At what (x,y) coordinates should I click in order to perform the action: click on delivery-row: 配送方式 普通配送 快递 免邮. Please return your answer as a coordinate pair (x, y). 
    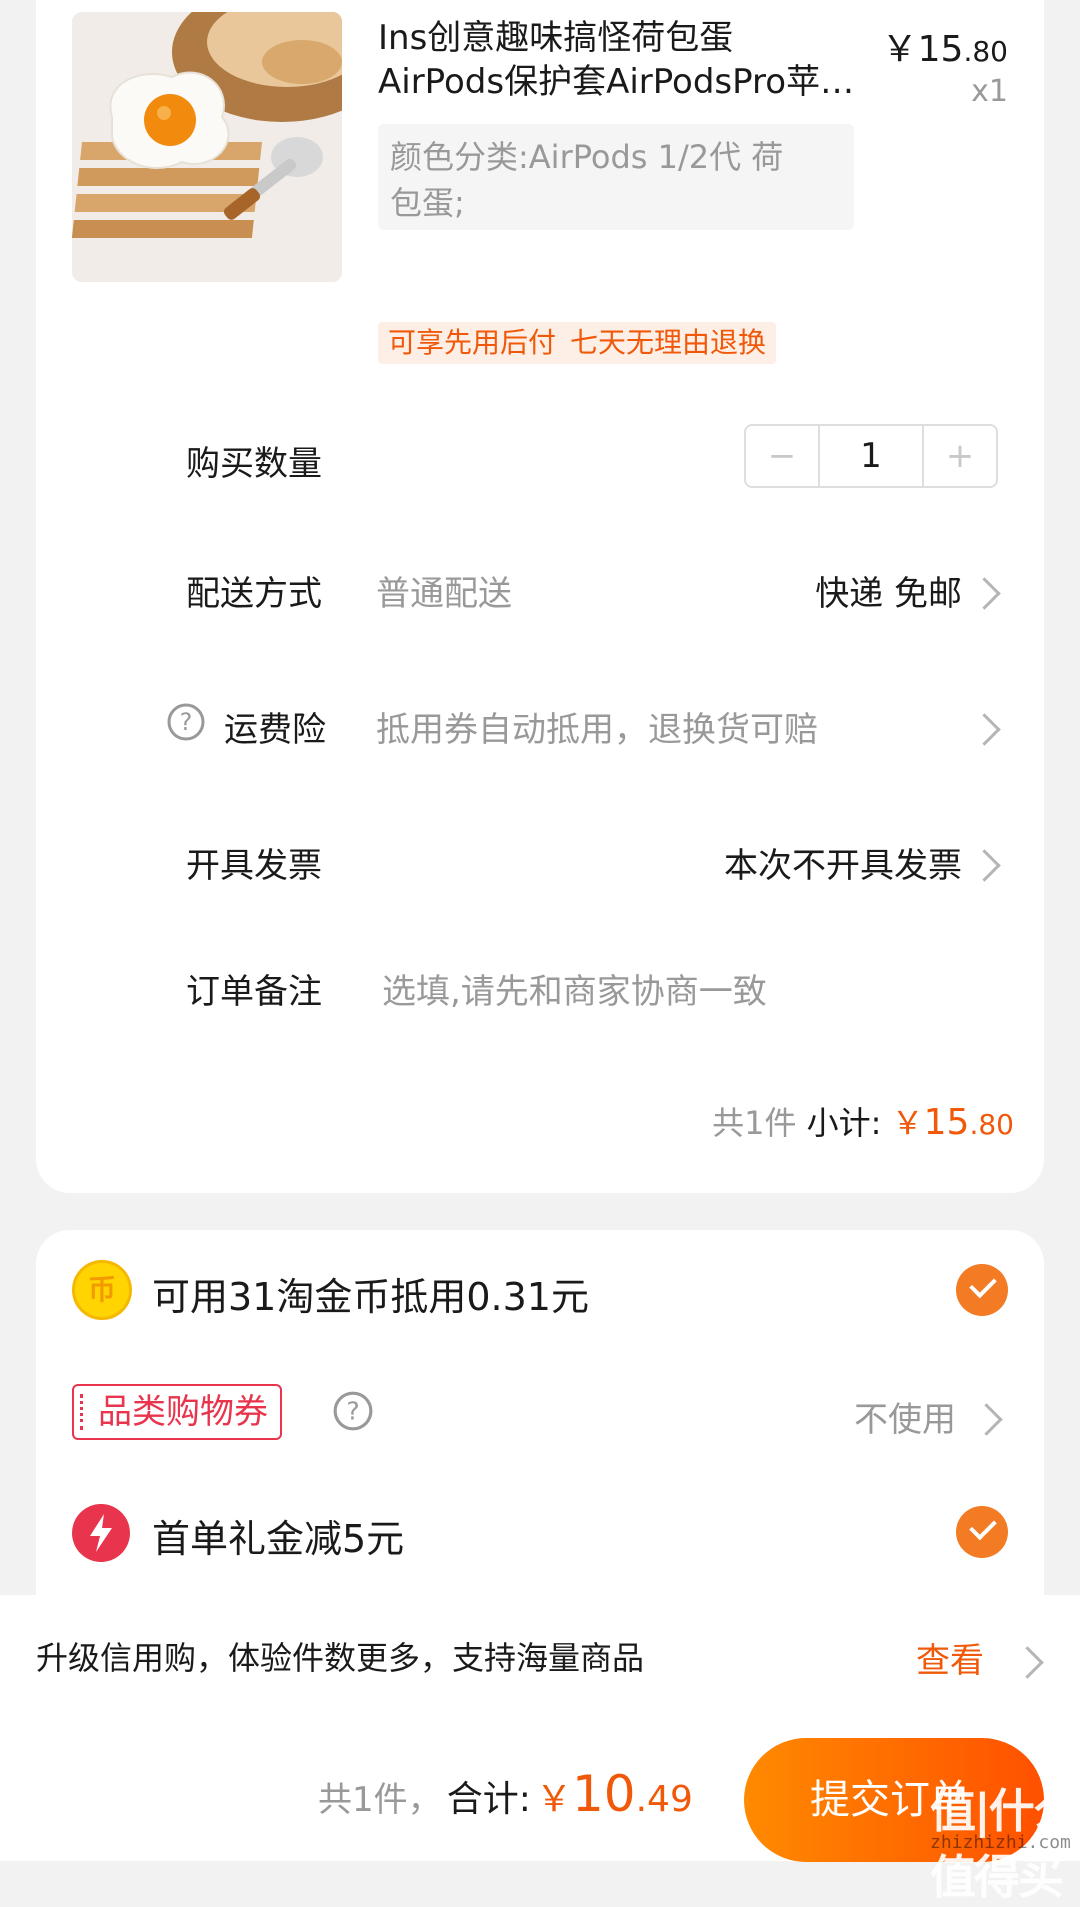
    Looking at the image, I should click on (540, 590).